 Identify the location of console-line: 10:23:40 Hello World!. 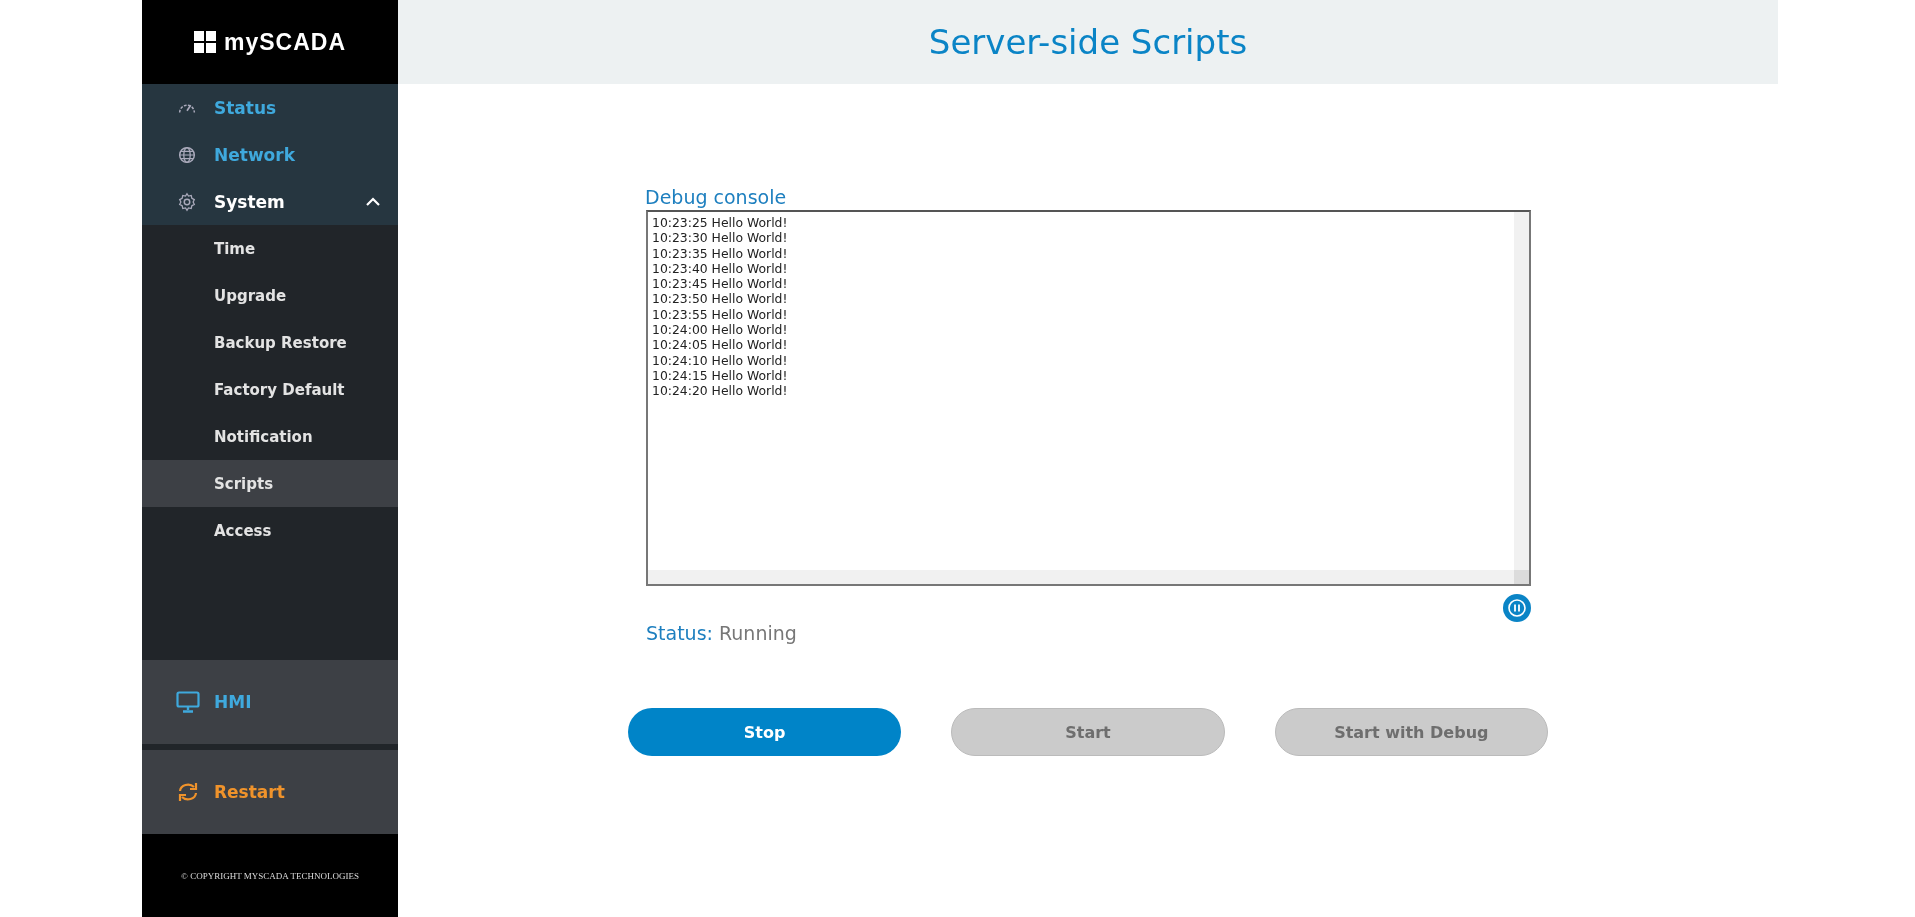
(720, 268).